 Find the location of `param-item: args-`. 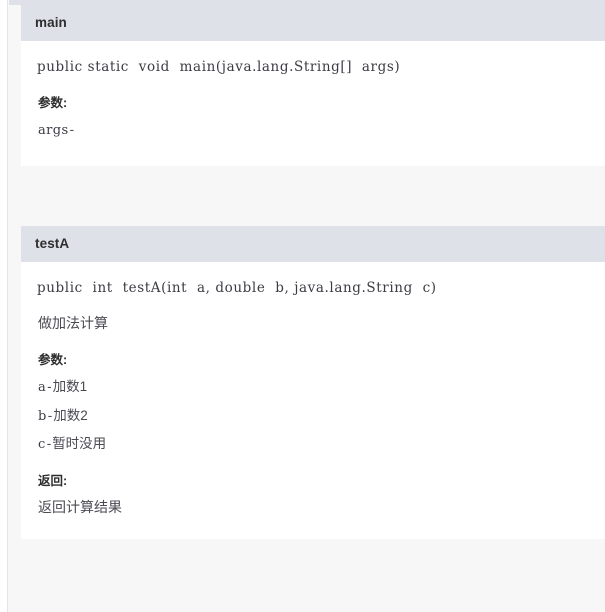

param-item: args- is located at coordinates (314, 130).